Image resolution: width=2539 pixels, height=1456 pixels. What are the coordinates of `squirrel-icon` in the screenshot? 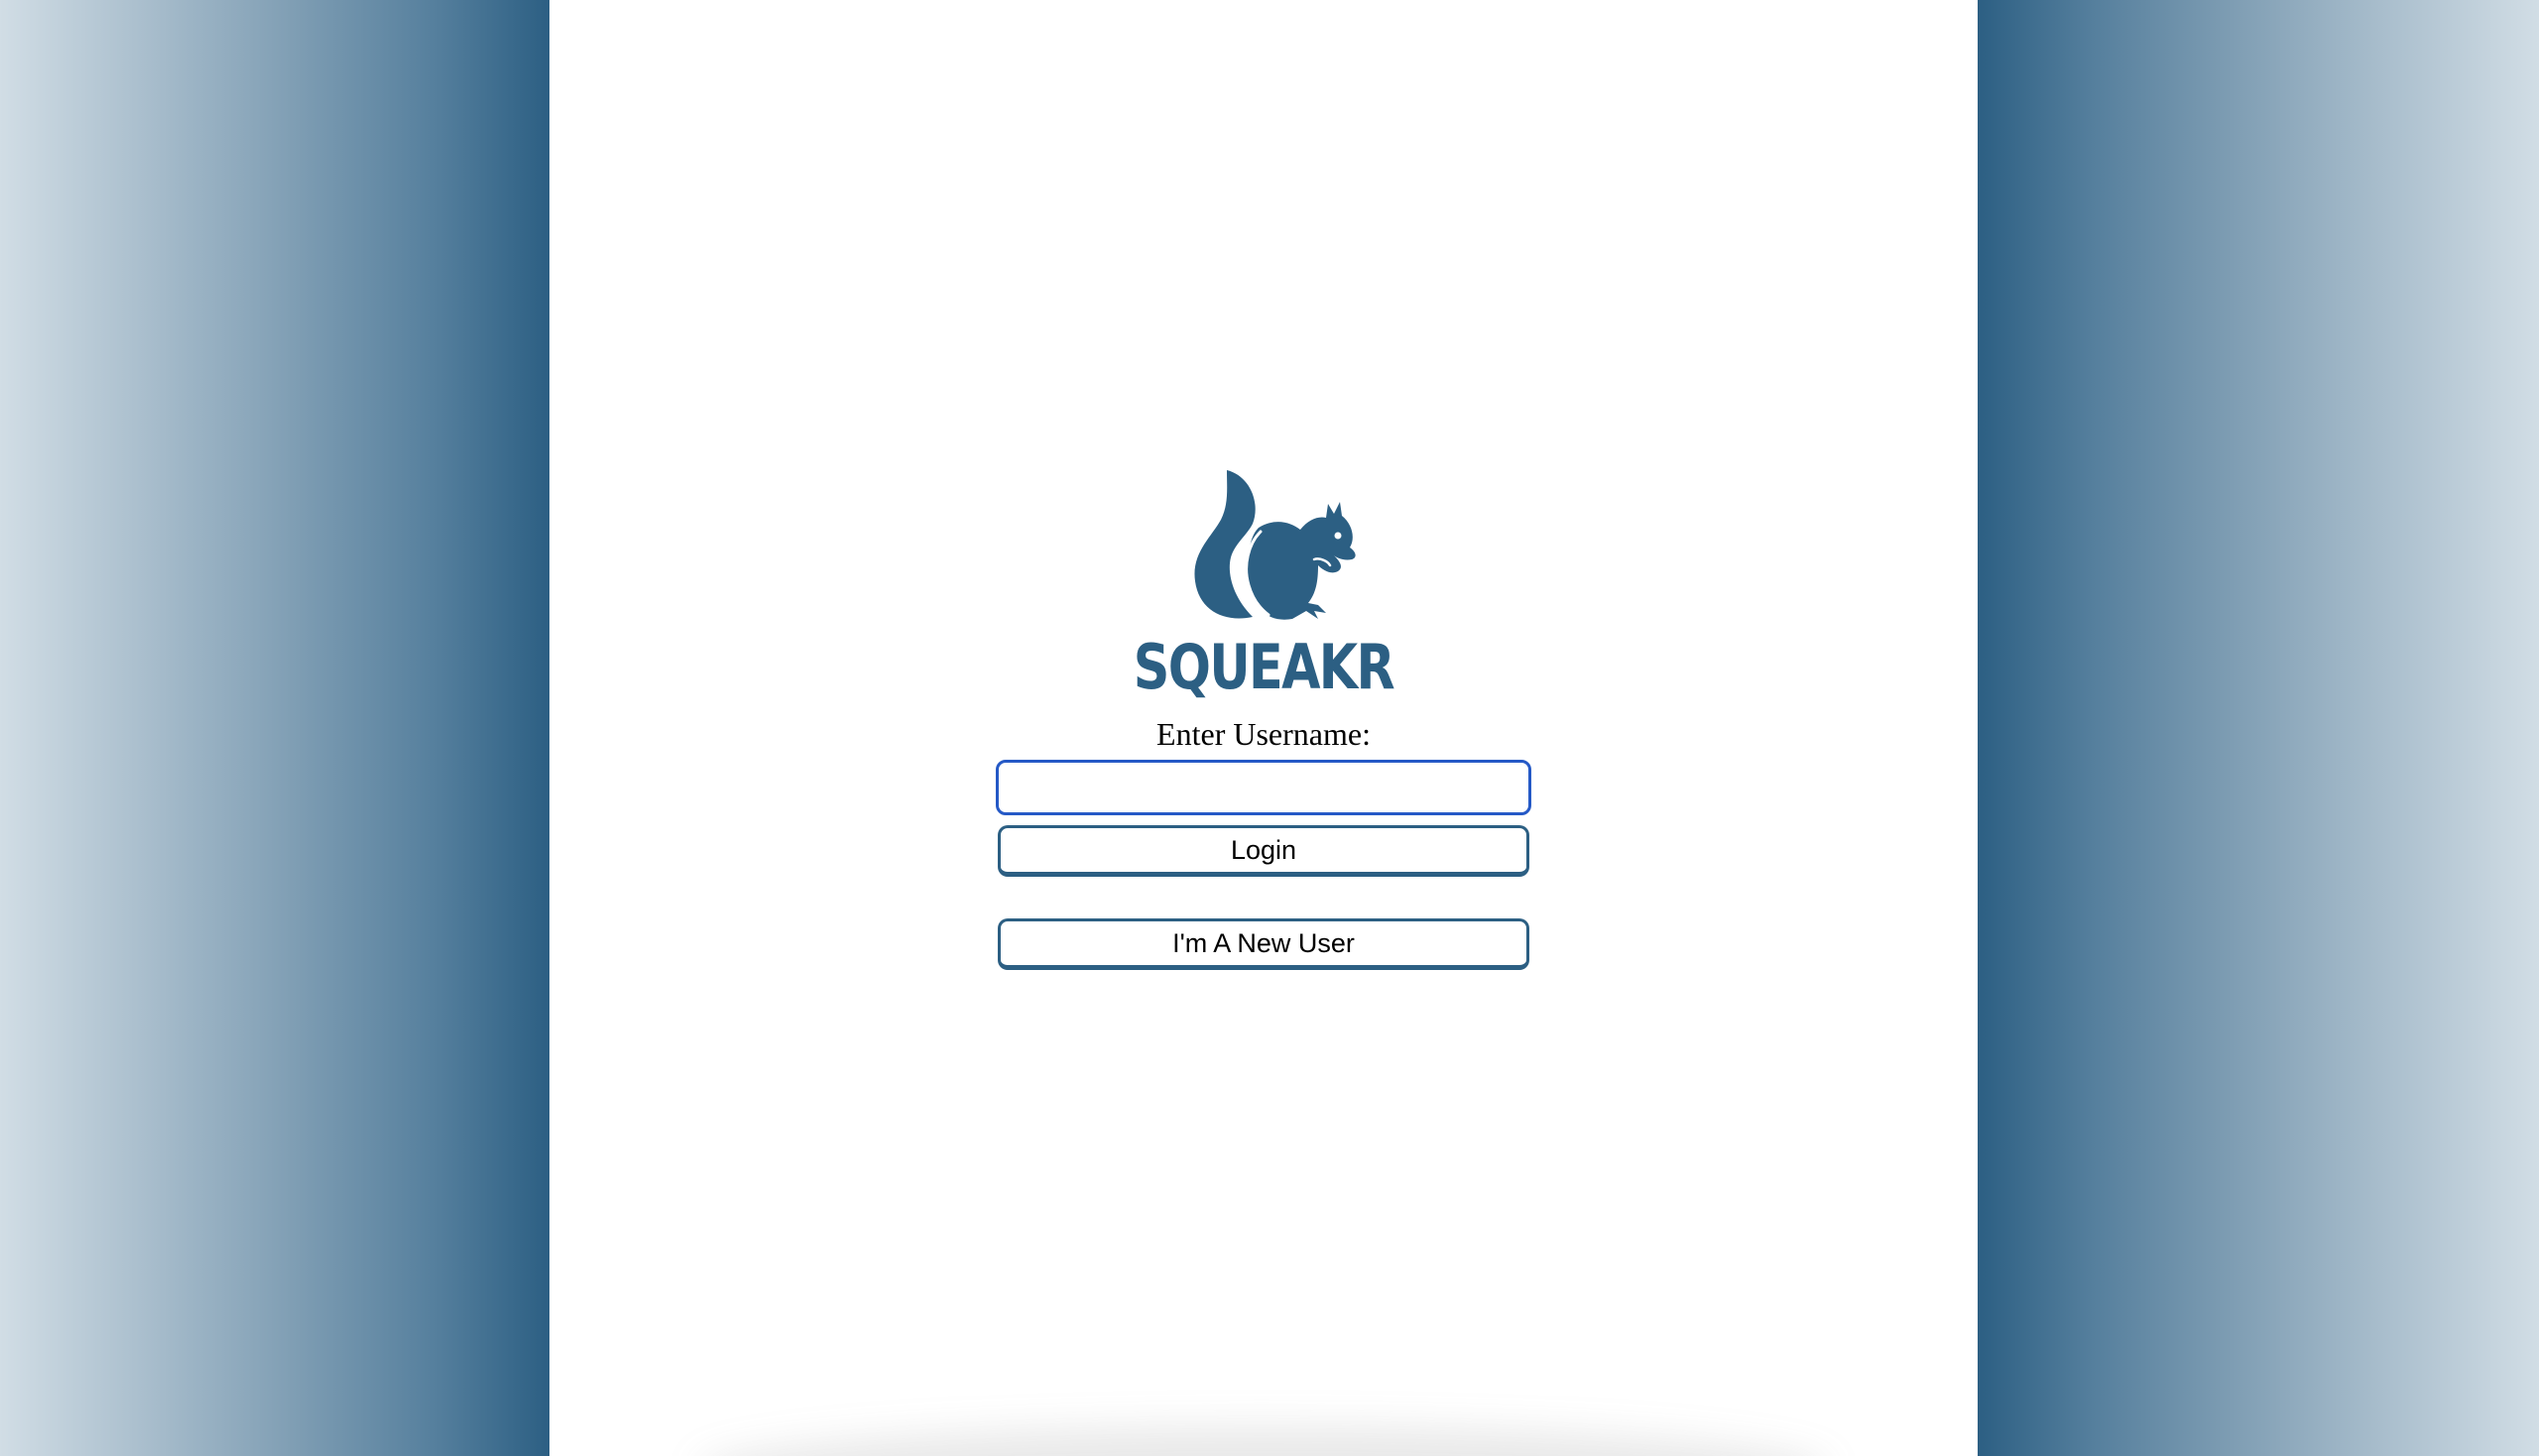 It's located at (1275, 545).